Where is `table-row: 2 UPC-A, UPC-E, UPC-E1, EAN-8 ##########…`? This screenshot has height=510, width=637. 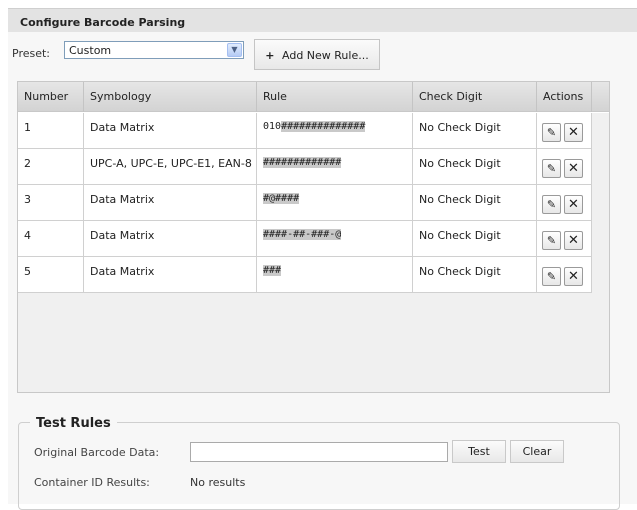
table-row: 2 UPC-A, UPC-E, UPC-E1, EAN-8 ##########… is located at coordinates (305, 167).